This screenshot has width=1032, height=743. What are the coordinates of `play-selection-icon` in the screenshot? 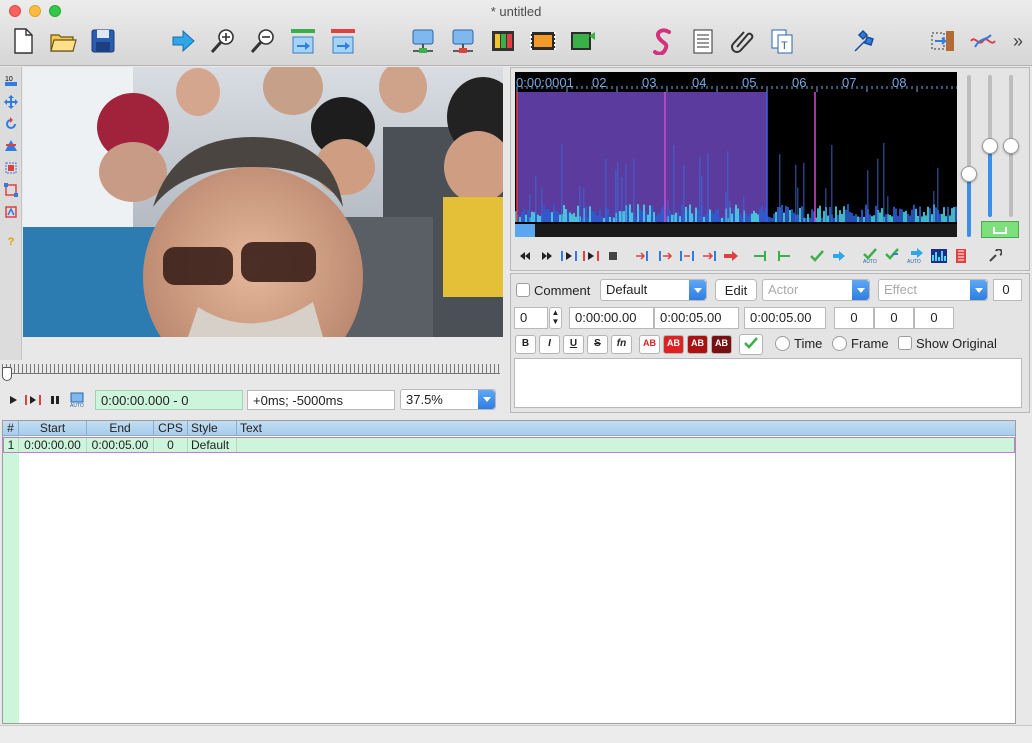 It's located at (569, 256).